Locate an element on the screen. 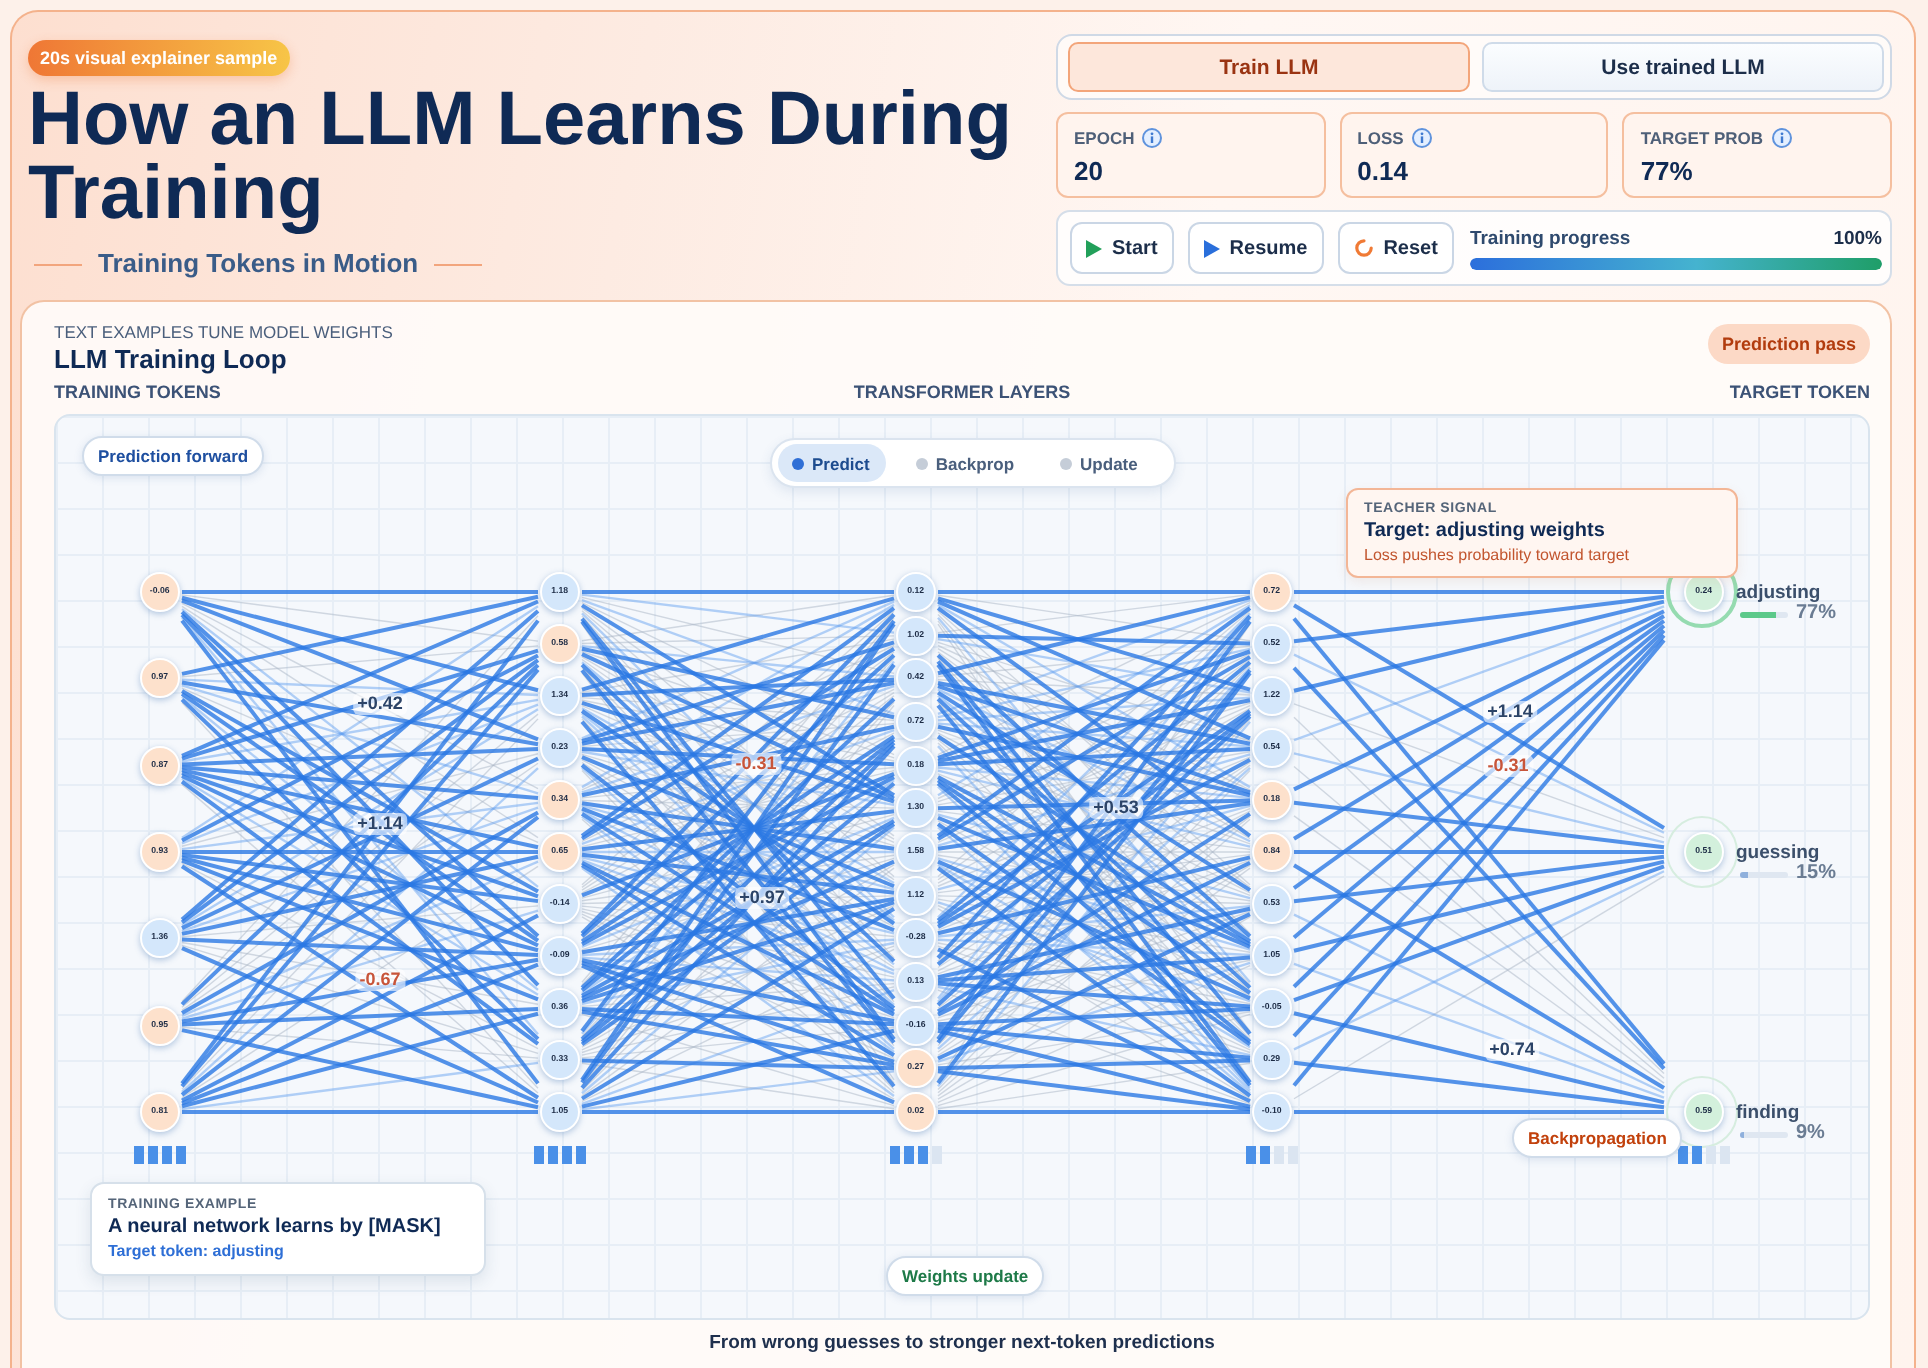 The height and width of the screenshot is (1368, 1928). stat-label: LOSS is located at coordinates (1380, 138).